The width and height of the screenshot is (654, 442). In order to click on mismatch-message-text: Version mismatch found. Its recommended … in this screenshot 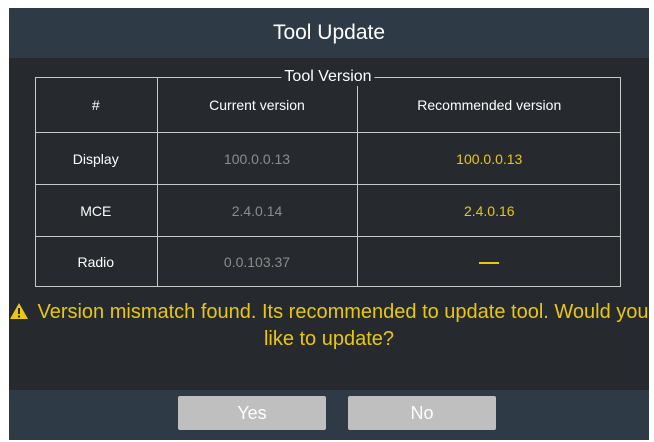, I will do `click(343, 325)`.